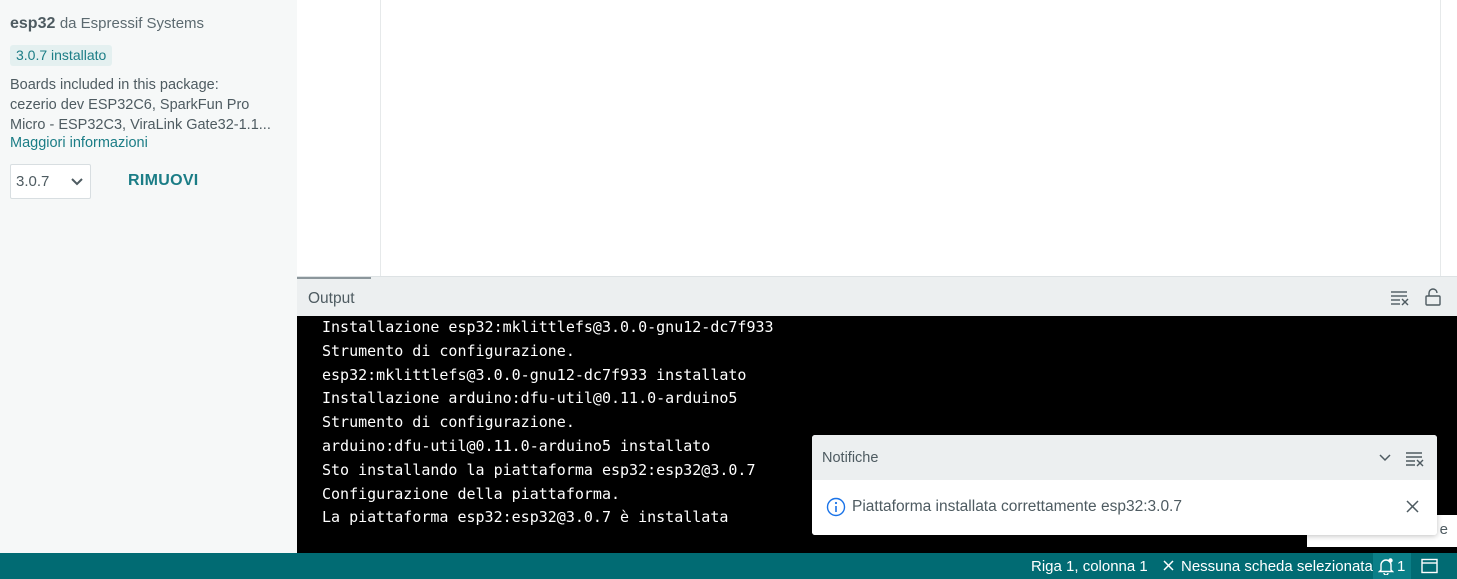 The image size is (1457, 579). What do you see at coordinates (1401, 566) in the screenshot?
I see `notification-count: 1` at bounding box center [1401, 566].